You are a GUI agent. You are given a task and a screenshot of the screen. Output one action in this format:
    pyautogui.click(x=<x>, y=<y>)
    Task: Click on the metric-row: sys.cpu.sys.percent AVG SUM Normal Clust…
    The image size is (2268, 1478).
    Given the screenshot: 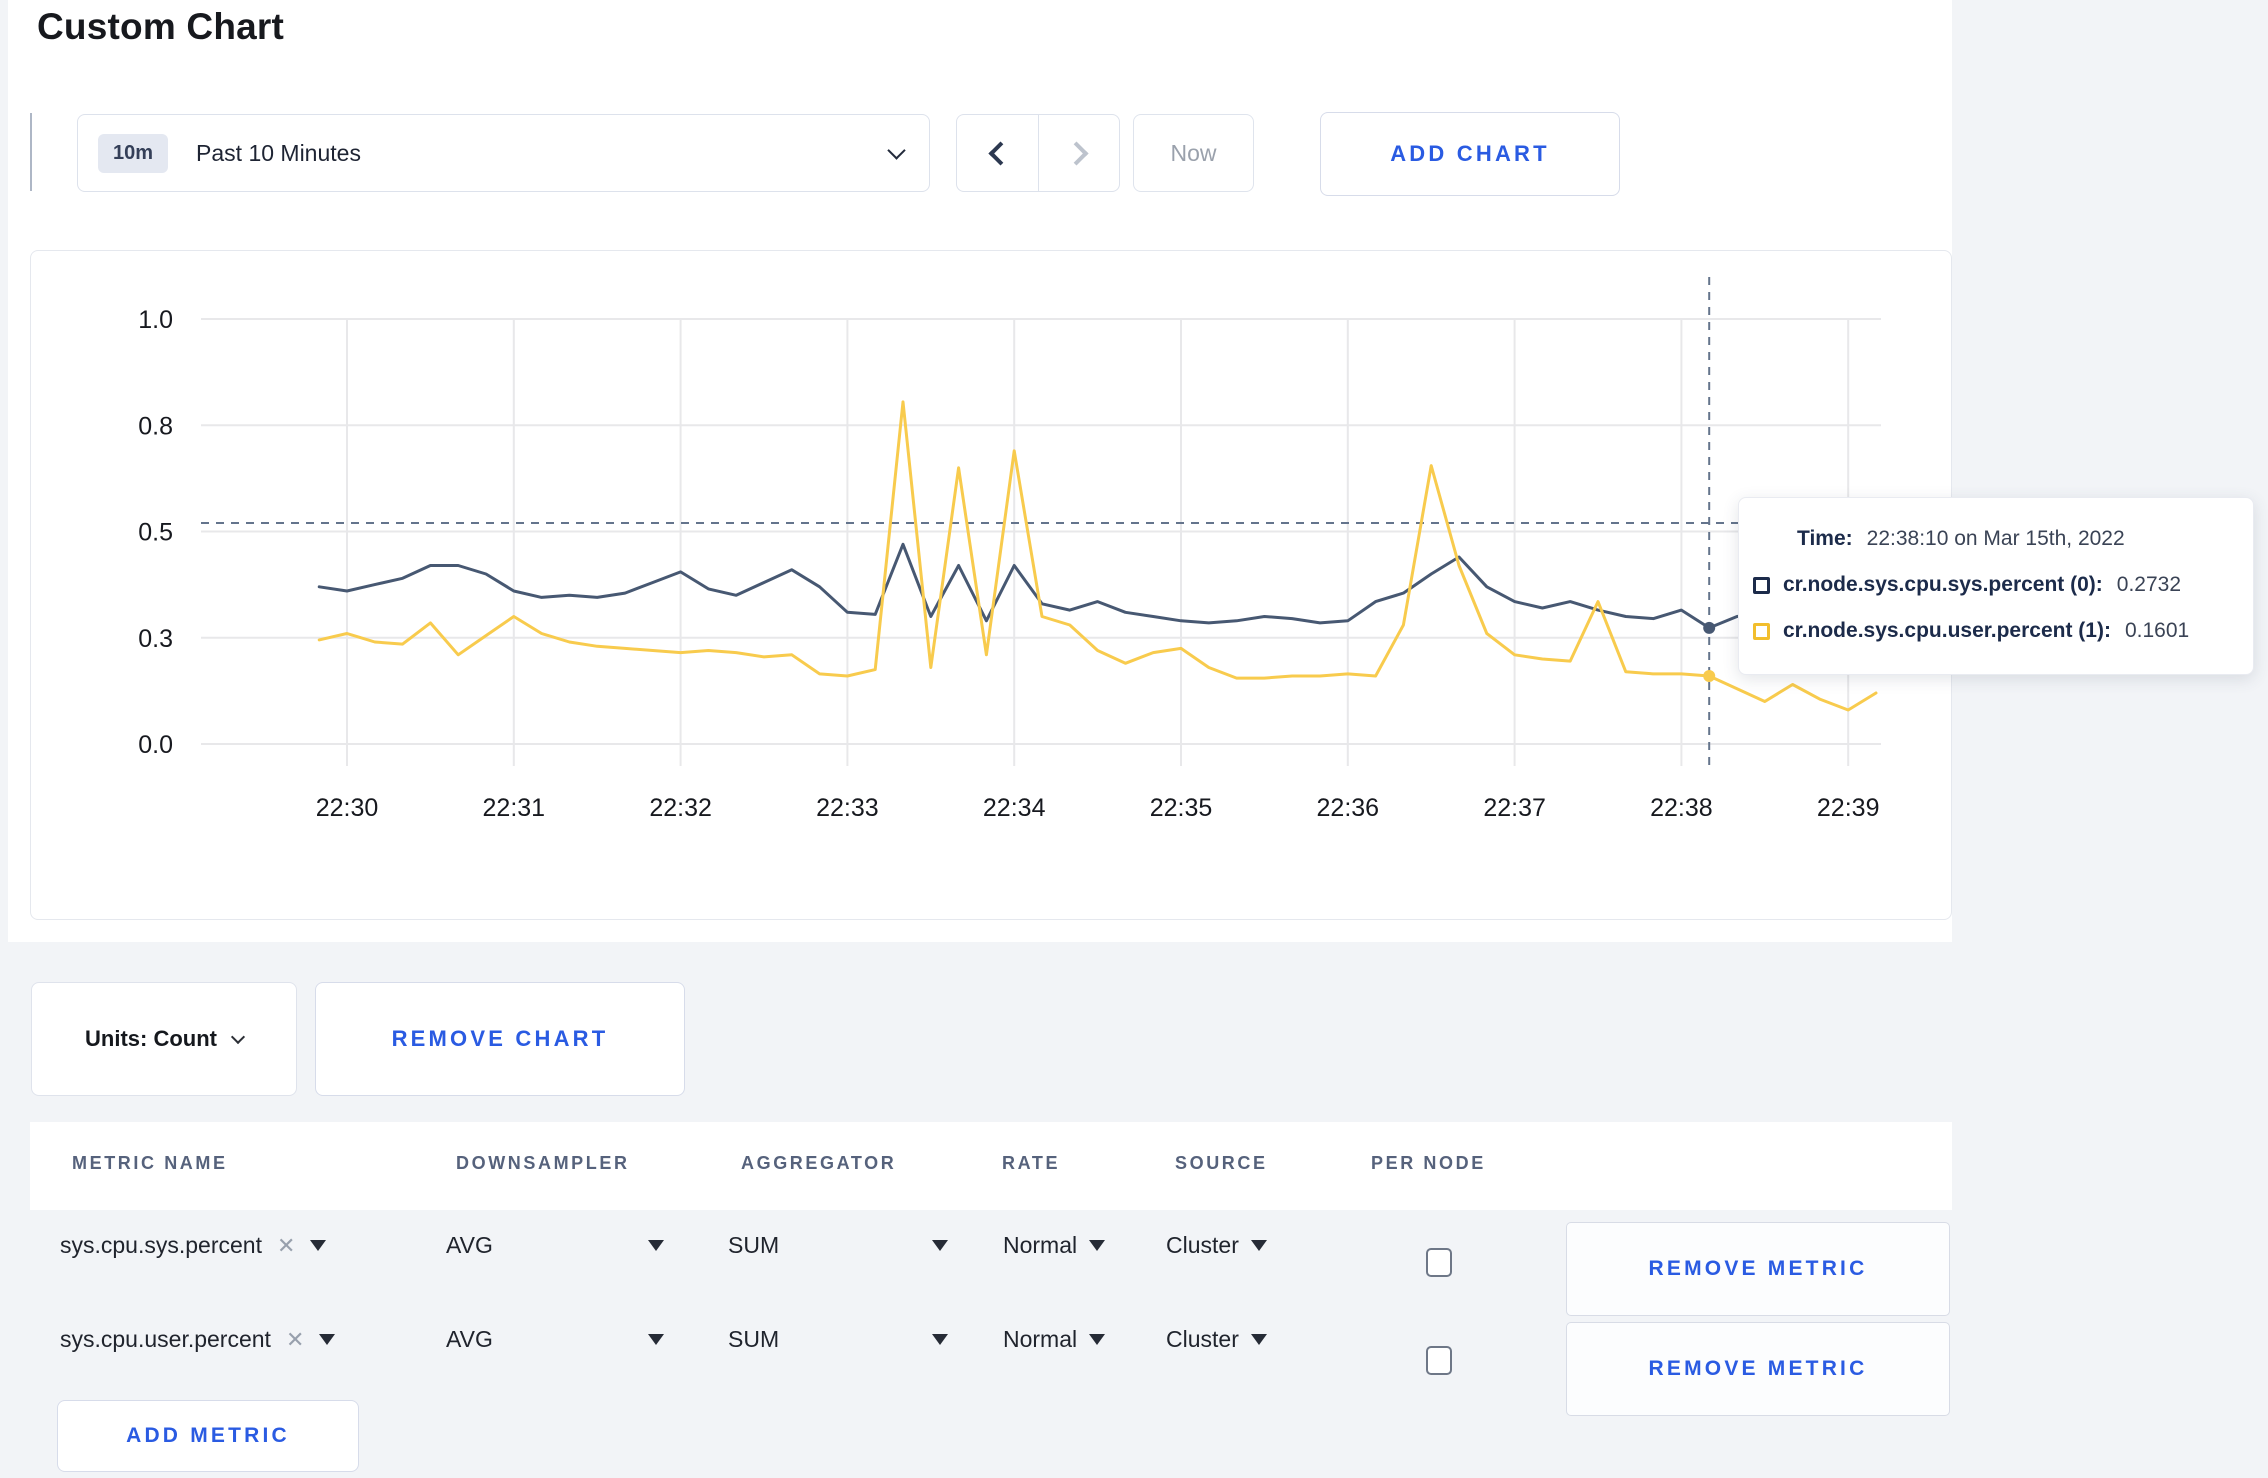 What is the action you would take?
    pyautogui.click(x=991, y=1269)
    